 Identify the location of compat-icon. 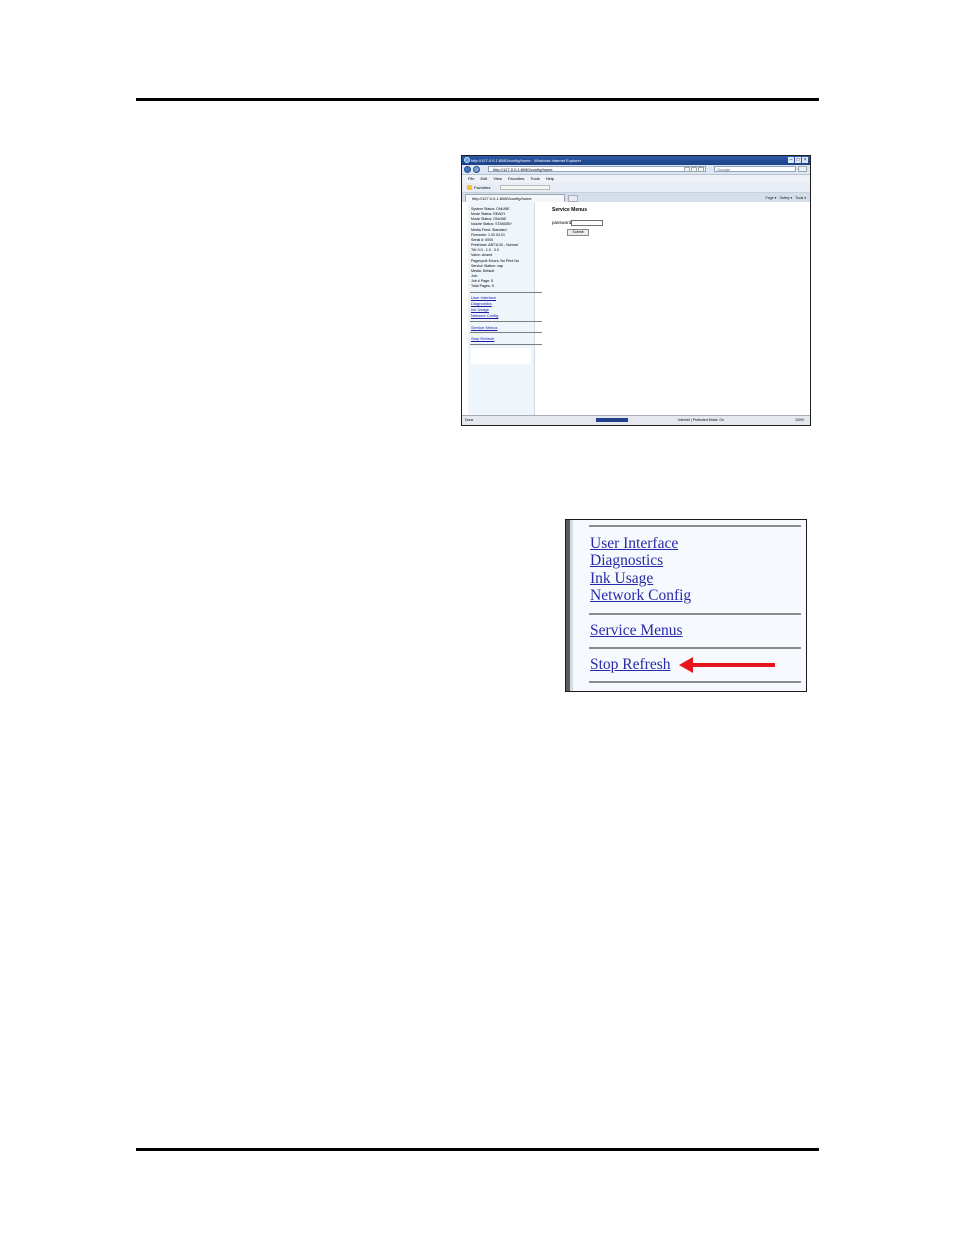
(687, 169).